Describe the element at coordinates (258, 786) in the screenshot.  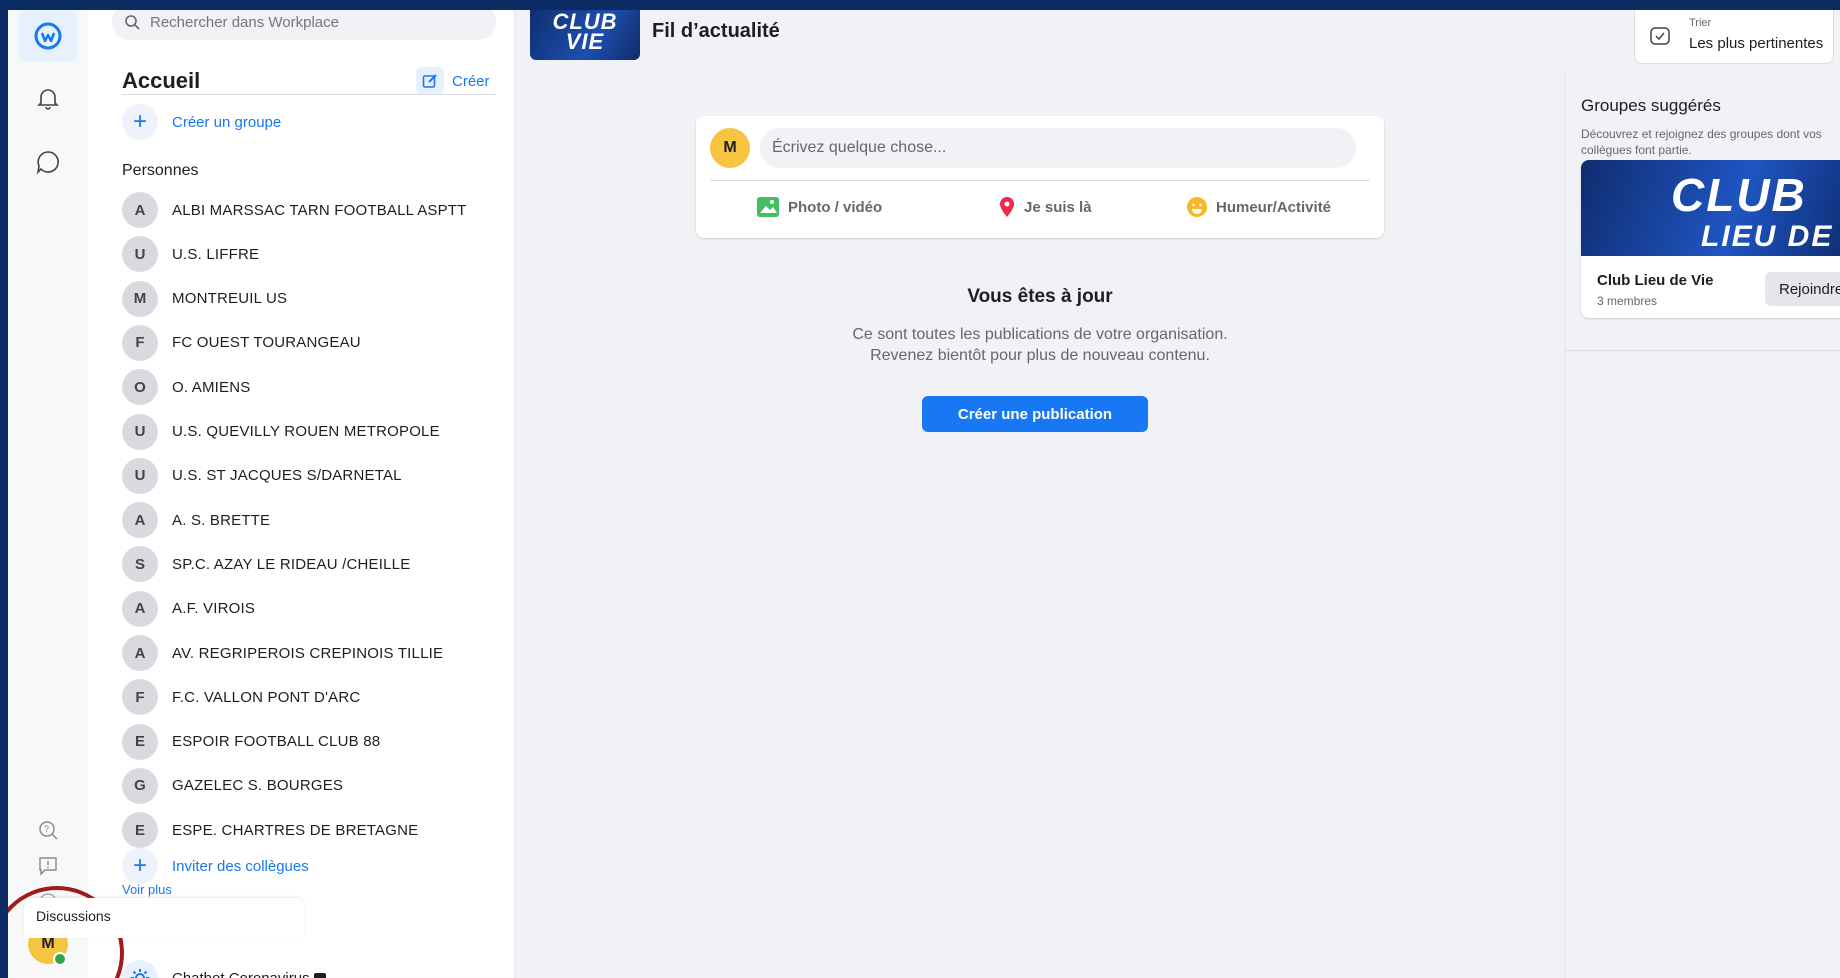
I see `person-name: GAZELEC S. BOURGES` at that location.